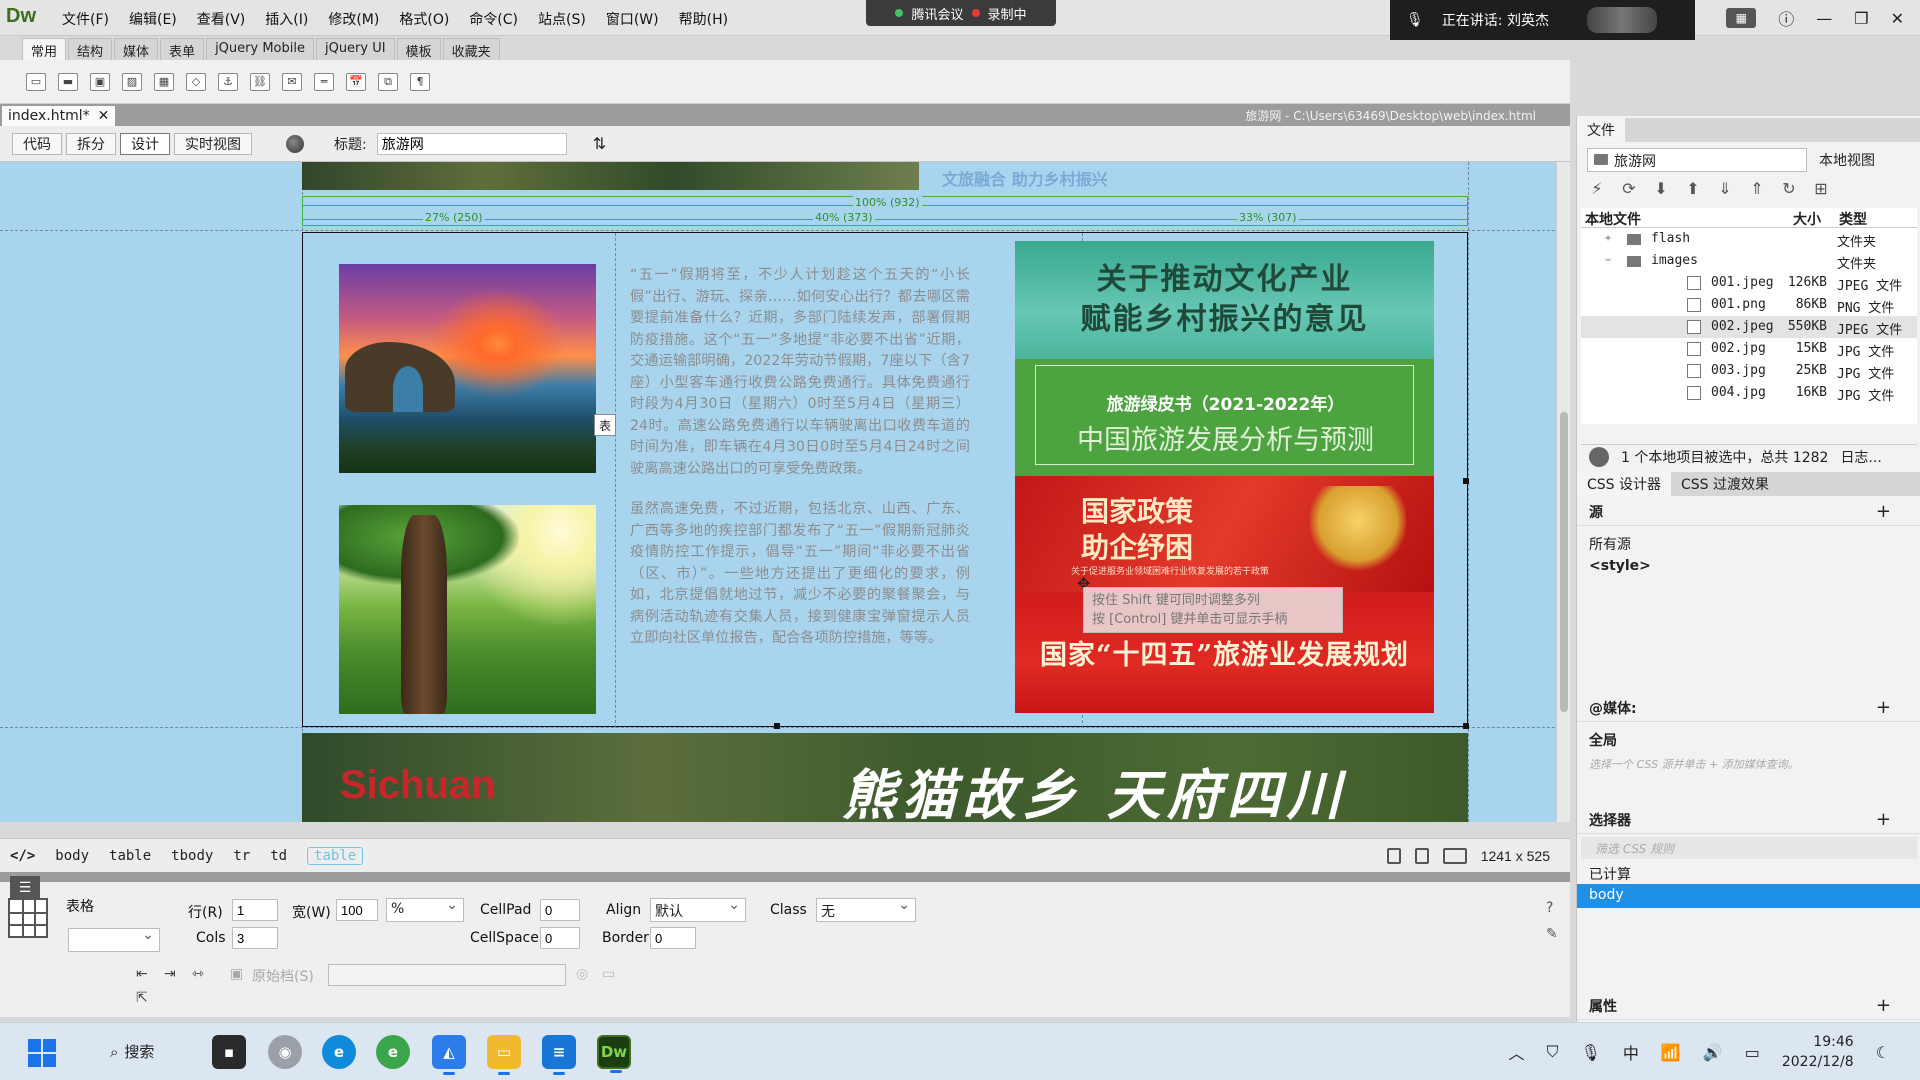  Describe the element at coordinates (1749, 239) in the screenshot. I see `folder-row: + flash 文件夹` at that location.